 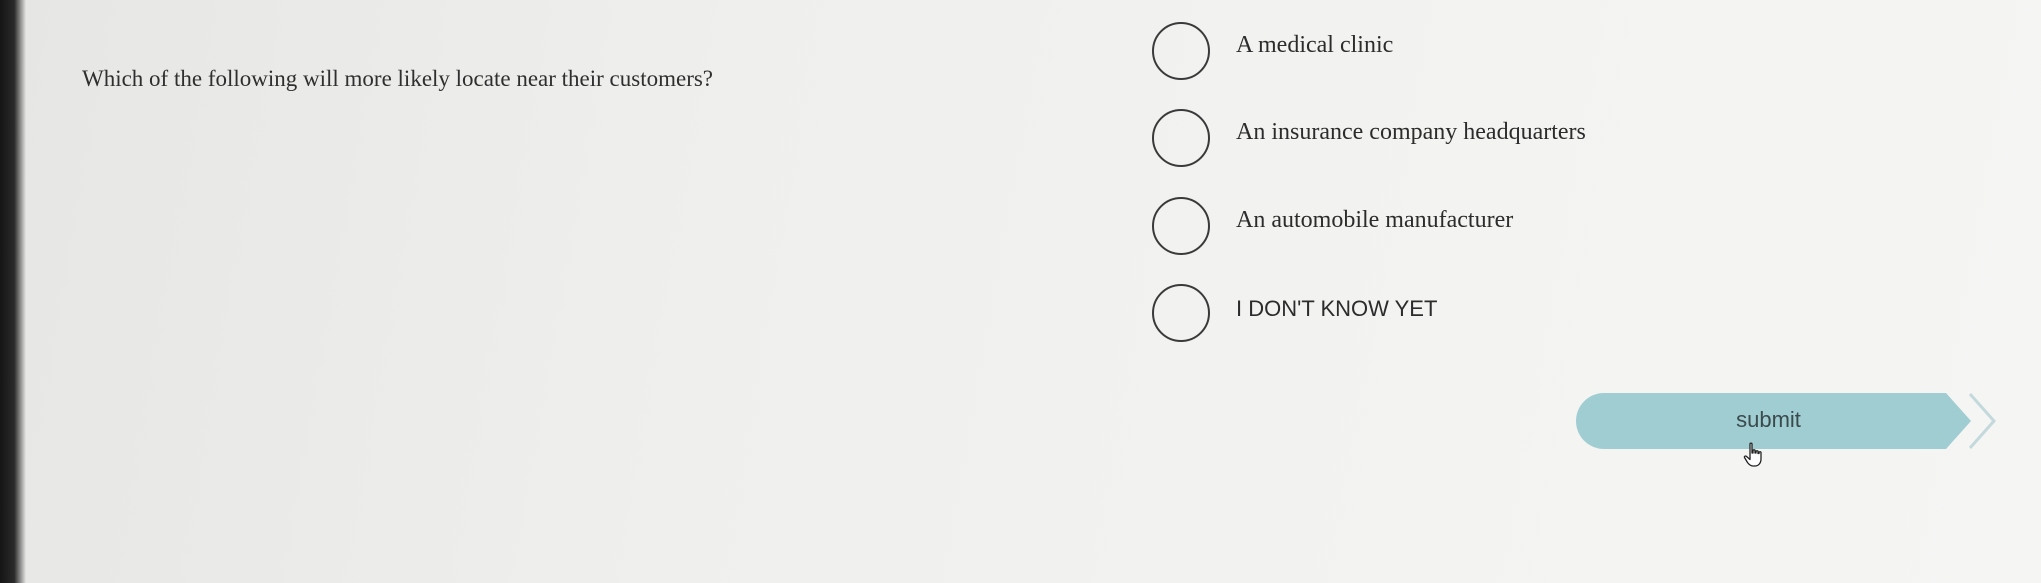 I want to click on screen-edge-shadow, so click(x=13, y=291).